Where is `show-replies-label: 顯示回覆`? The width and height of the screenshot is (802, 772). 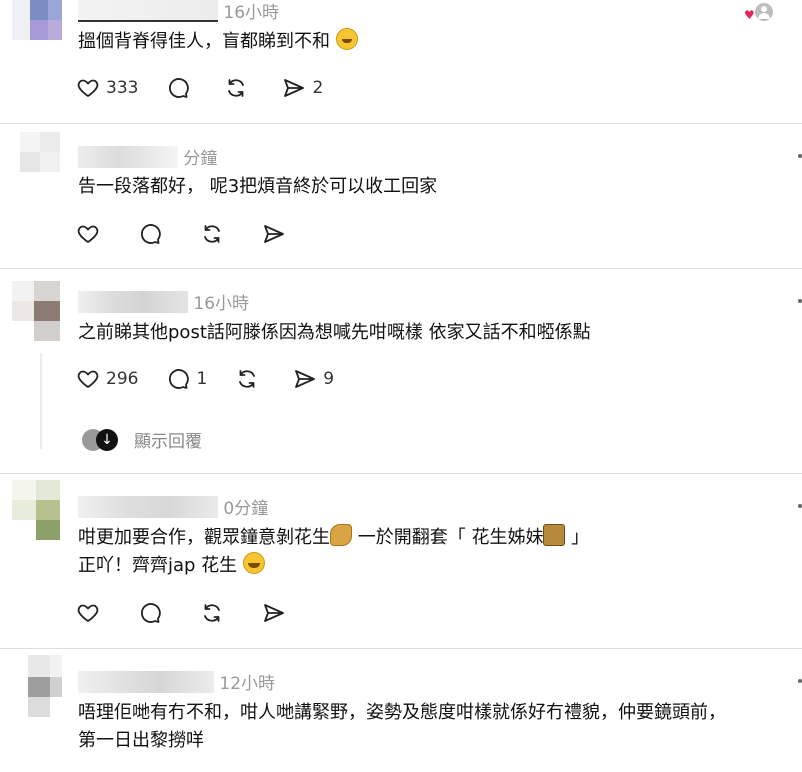 show-replies-label: 顯示回覆 is located at coordinates (168, 442).